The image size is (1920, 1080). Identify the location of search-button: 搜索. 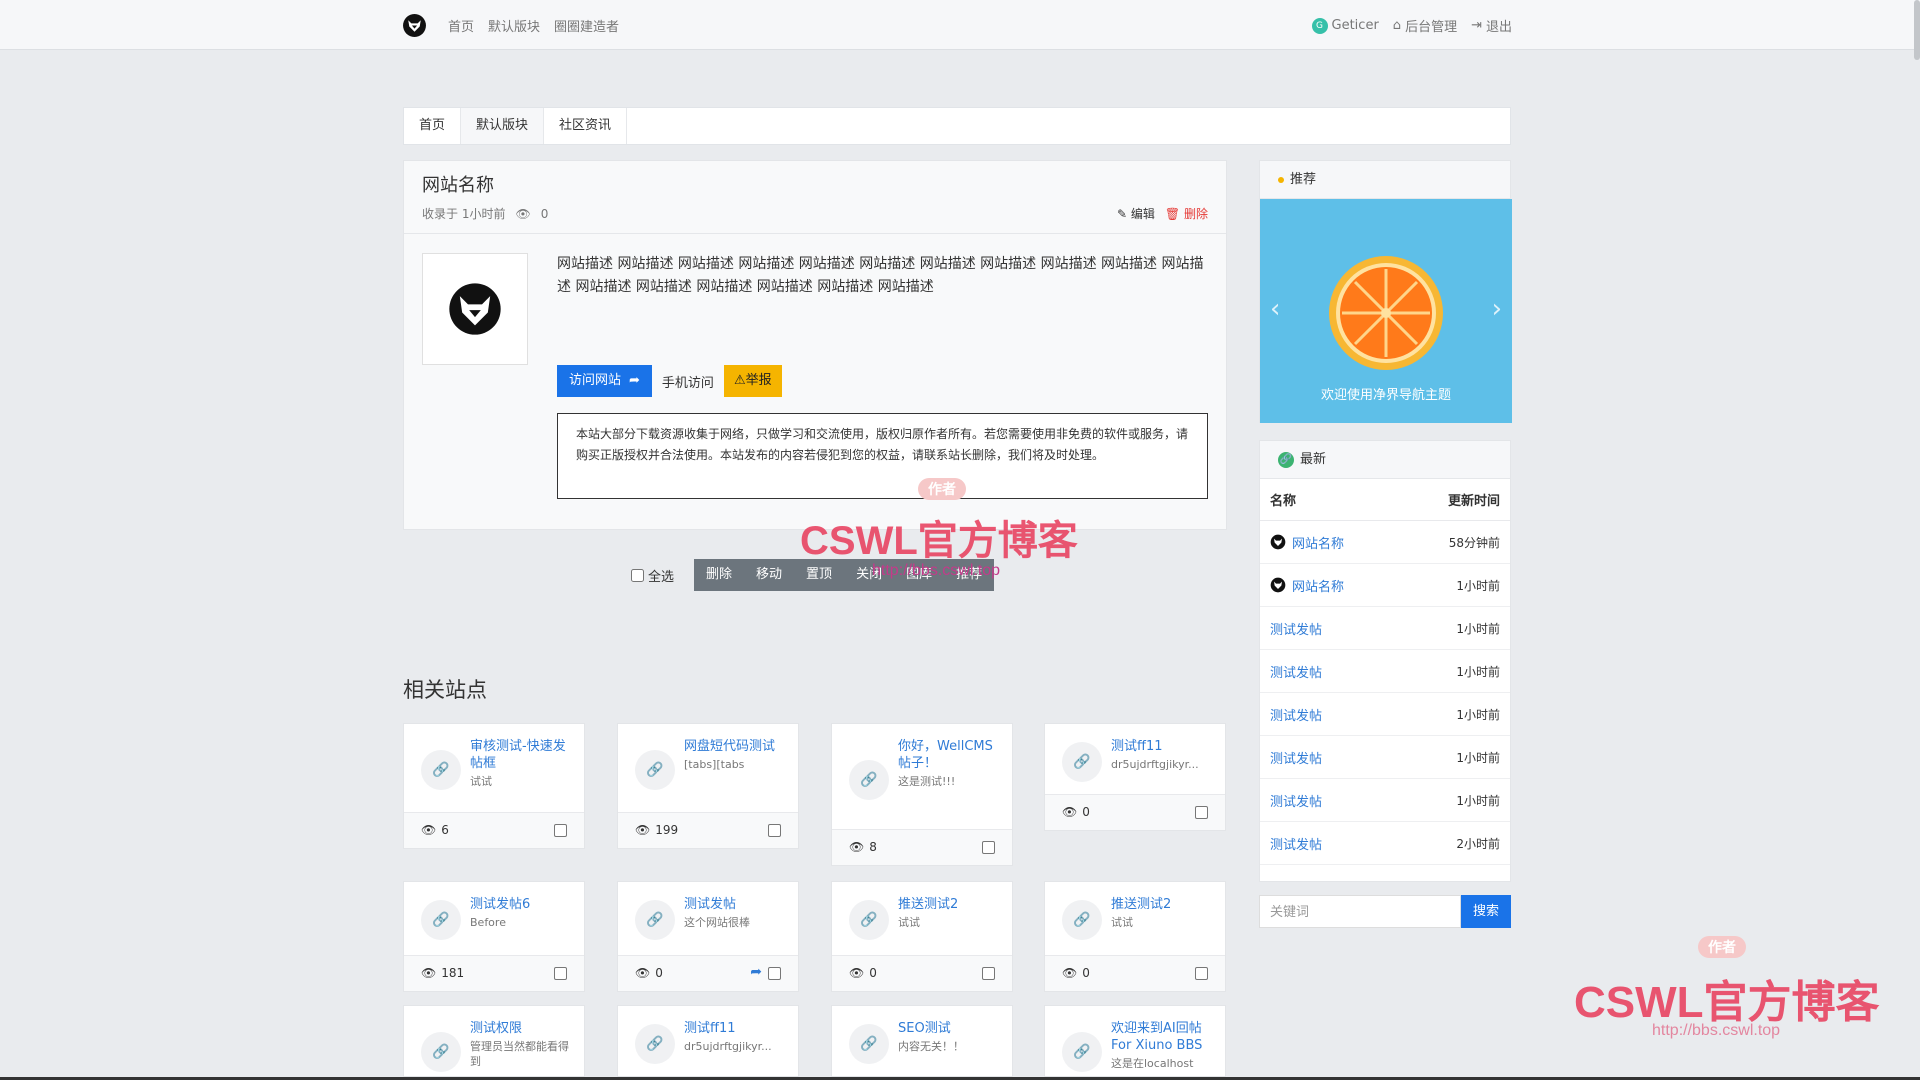
(1486, 911).